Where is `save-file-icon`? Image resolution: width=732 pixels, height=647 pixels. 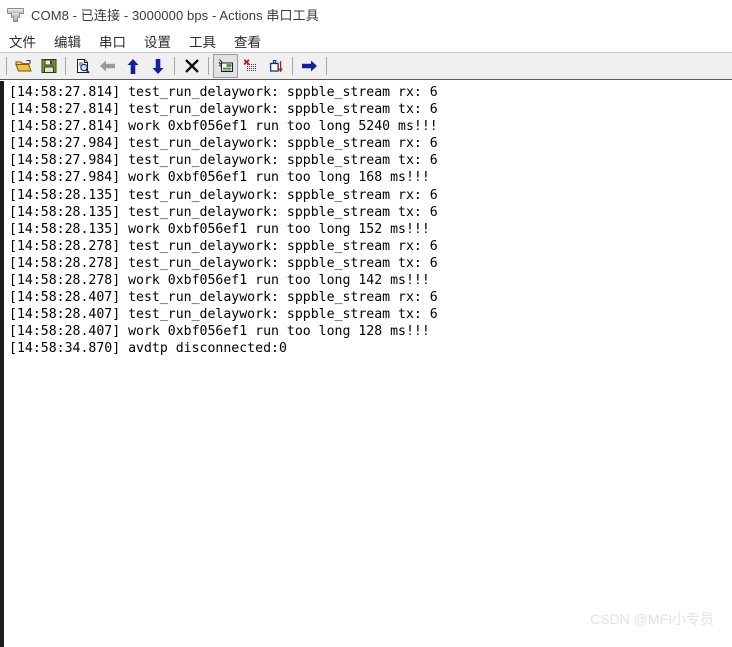
save-file-icon is located at coordinates (48, 66).